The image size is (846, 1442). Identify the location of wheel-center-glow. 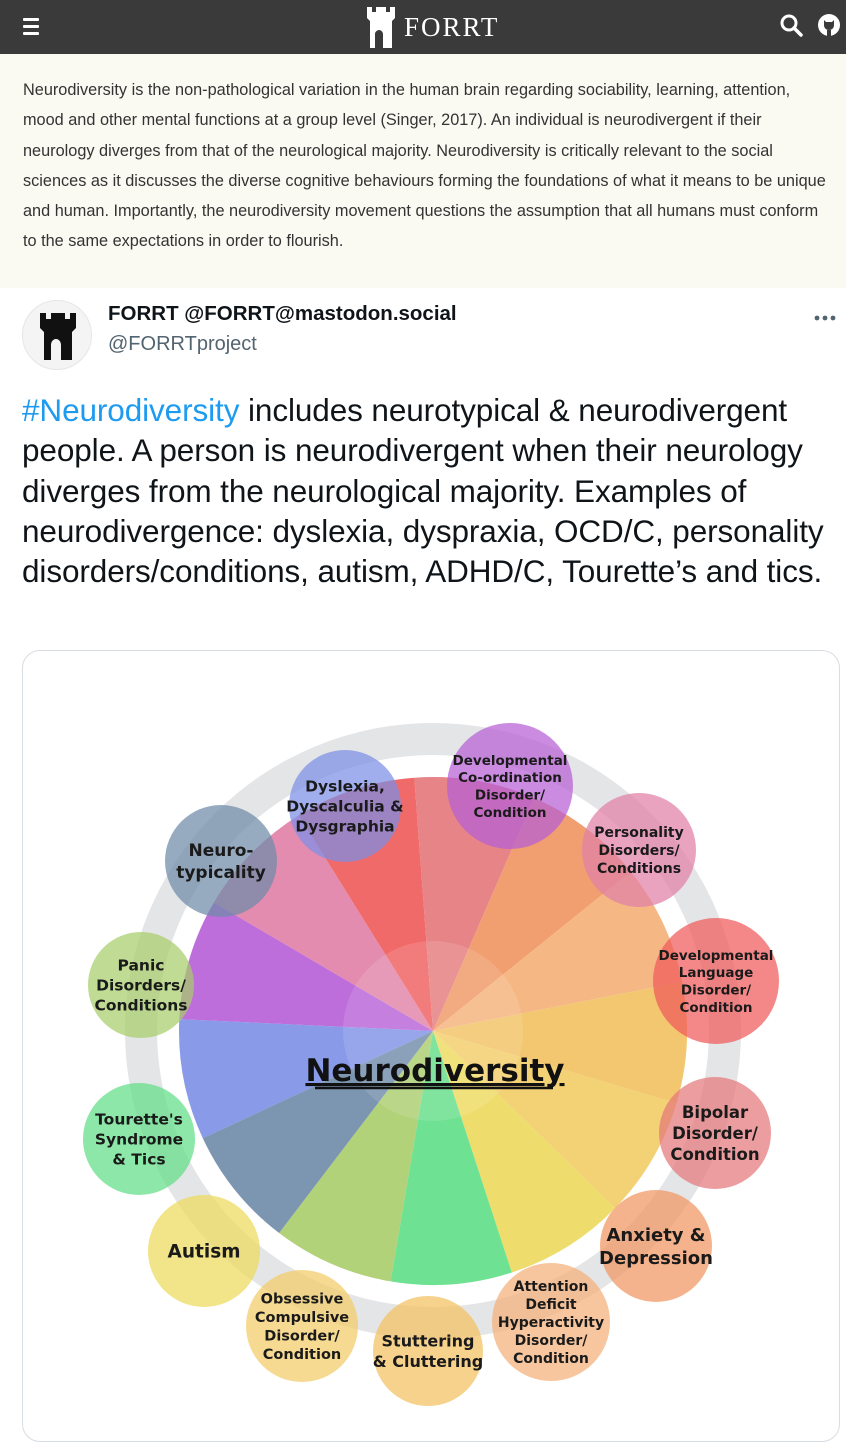
(433, 1031).